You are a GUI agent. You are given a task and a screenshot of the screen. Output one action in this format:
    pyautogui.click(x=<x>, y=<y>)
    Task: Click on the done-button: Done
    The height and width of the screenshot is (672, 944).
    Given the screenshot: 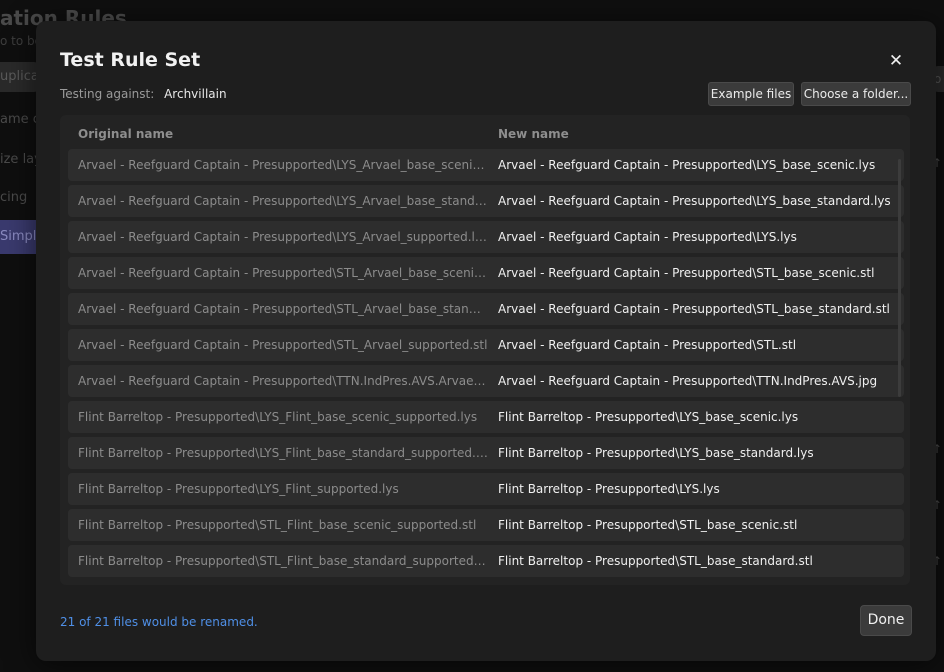 What is the action you would take?
    pyautogui.click(x=886, y=620)
    